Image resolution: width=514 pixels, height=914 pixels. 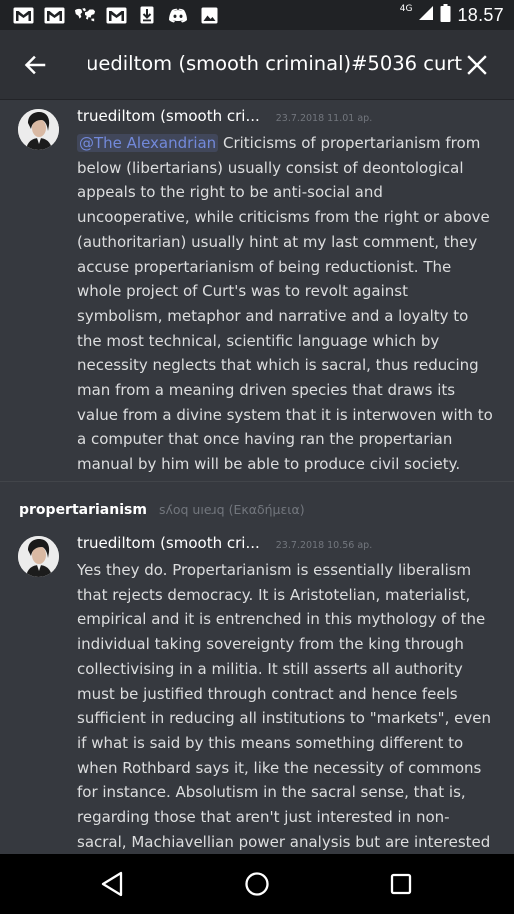 I want to click on channel-category: sʎoq uıeɹq (Εκαδήμεια), so click(x=231, y=509).